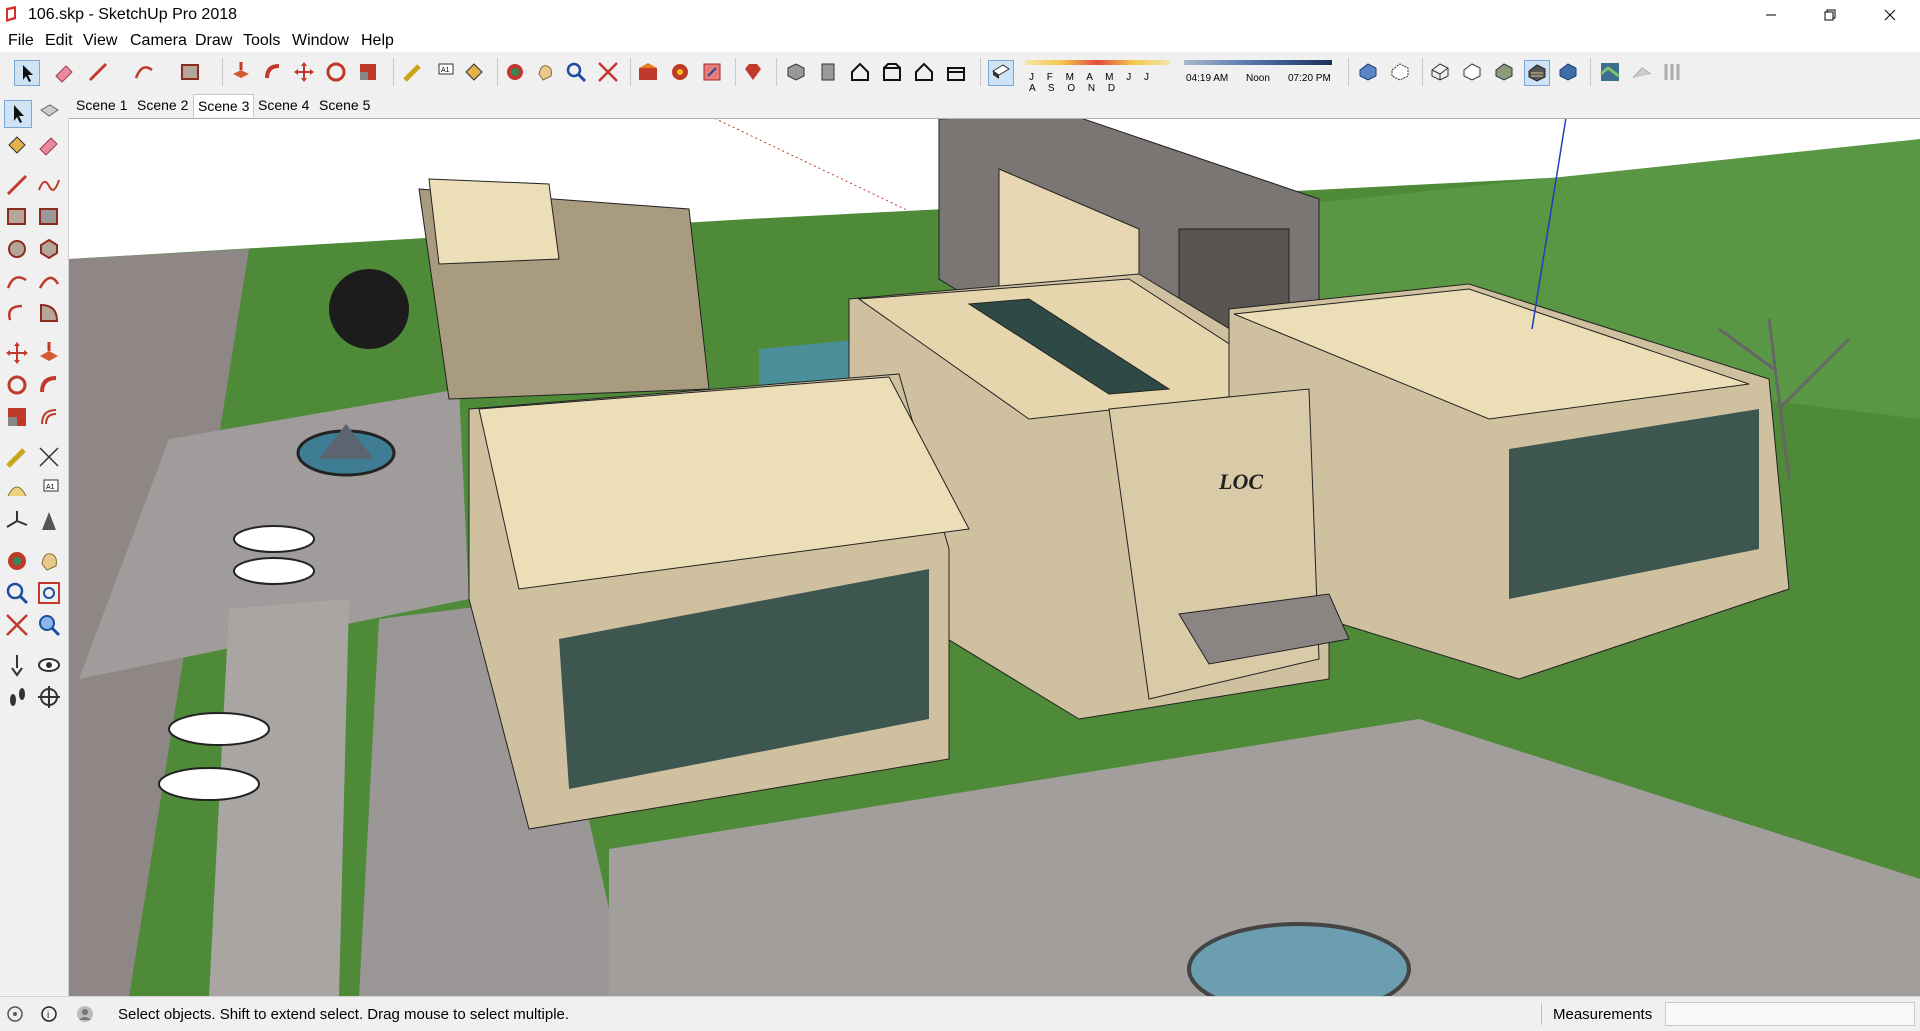  I want to click on tab-scene-4: Scene 4, so click(283, 105).